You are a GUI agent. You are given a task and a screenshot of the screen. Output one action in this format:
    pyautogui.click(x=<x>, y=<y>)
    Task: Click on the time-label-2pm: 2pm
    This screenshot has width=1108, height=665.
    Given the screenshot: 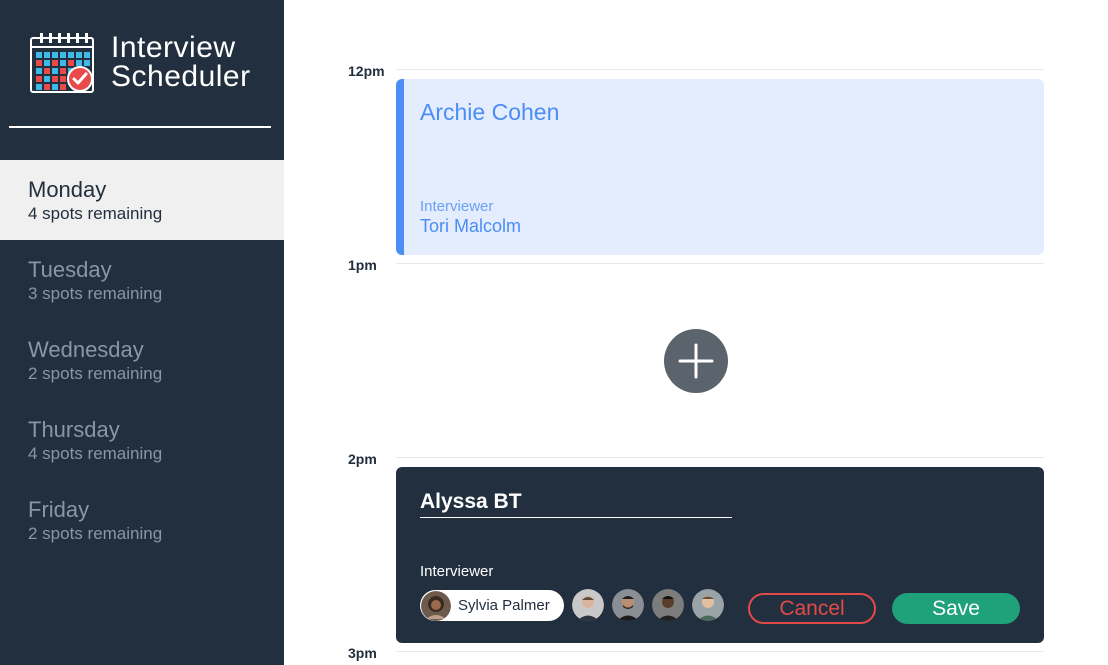 What is the action you would take?
    pyautogui.click(x=362, y=459)
    